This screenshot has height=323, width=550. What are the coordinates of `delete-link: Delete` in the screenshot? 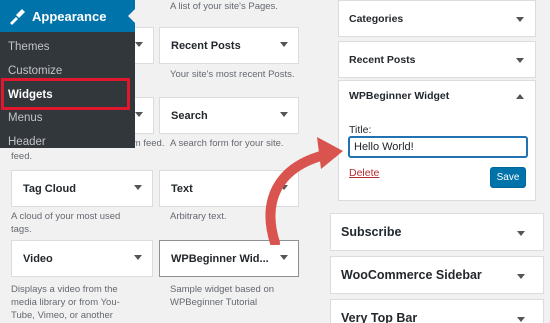 It's located at (364, 173).